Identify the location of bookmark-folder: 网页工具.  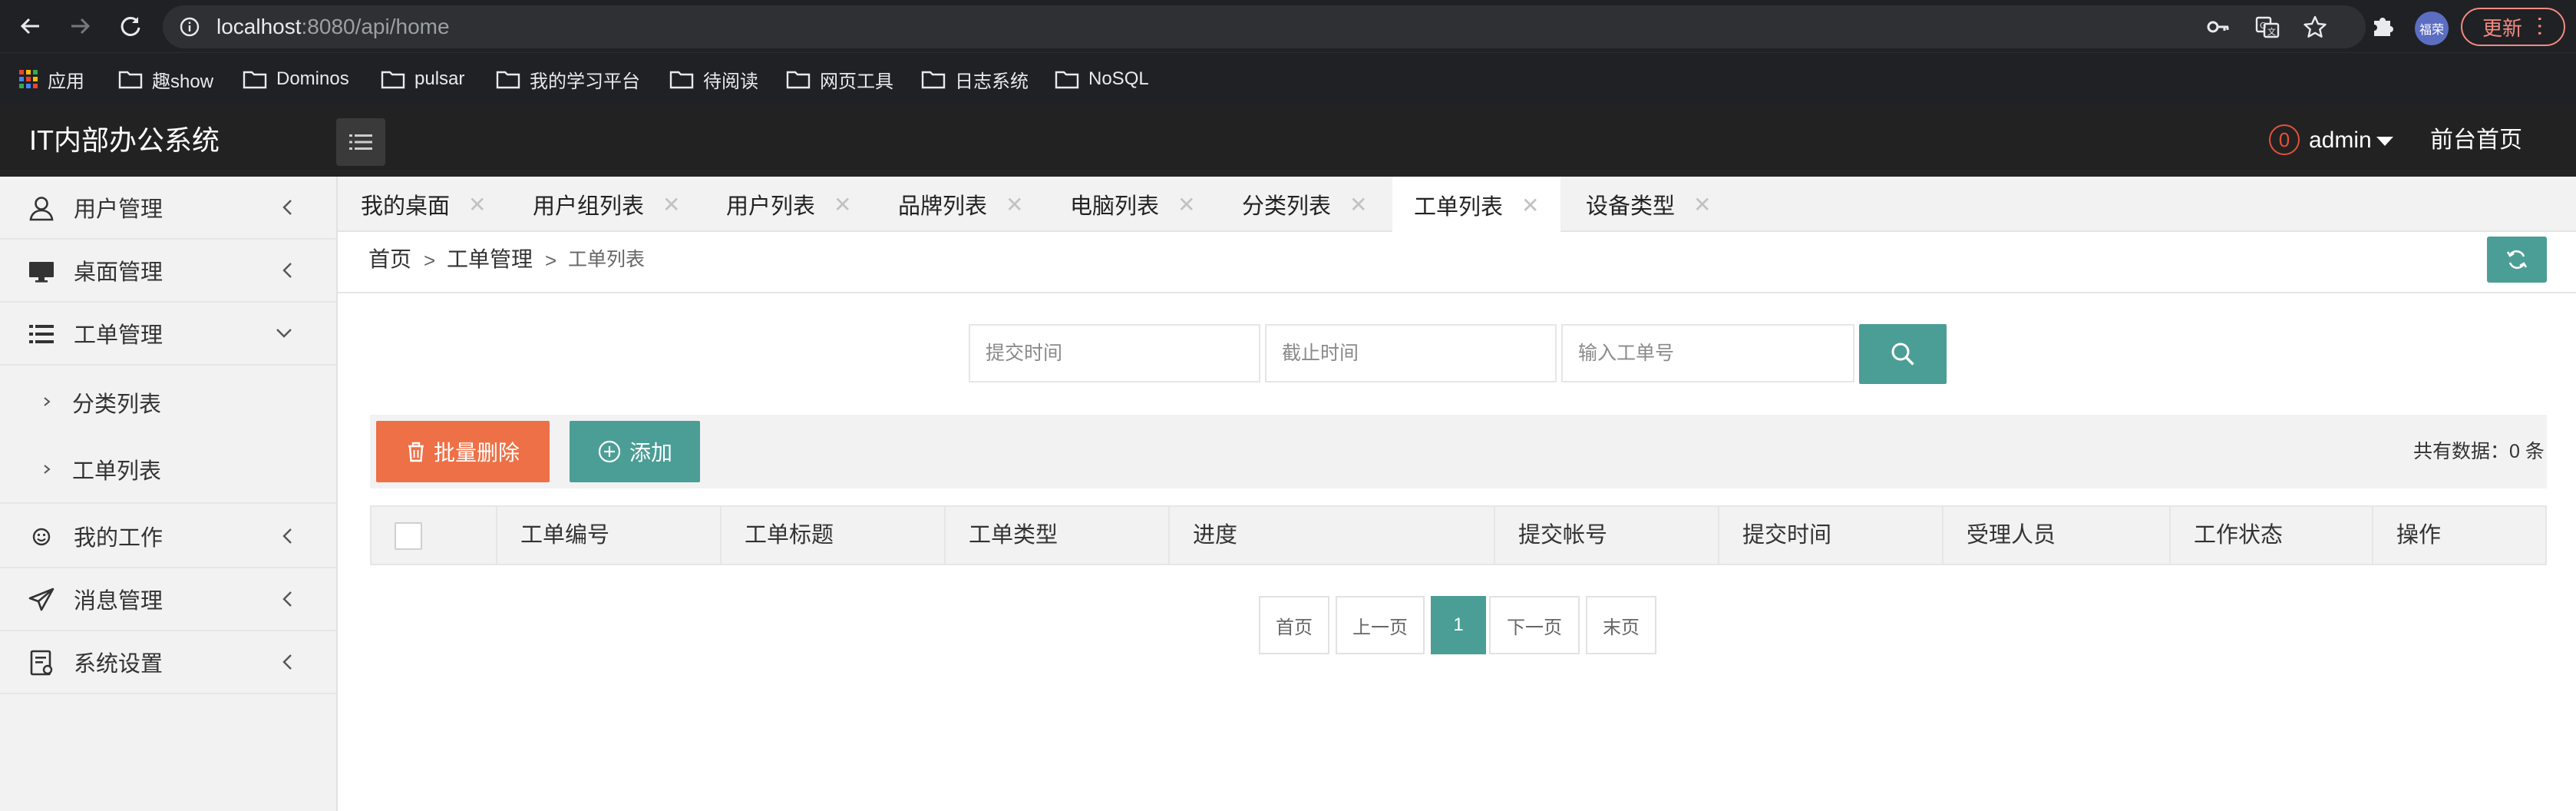
(839, 79).